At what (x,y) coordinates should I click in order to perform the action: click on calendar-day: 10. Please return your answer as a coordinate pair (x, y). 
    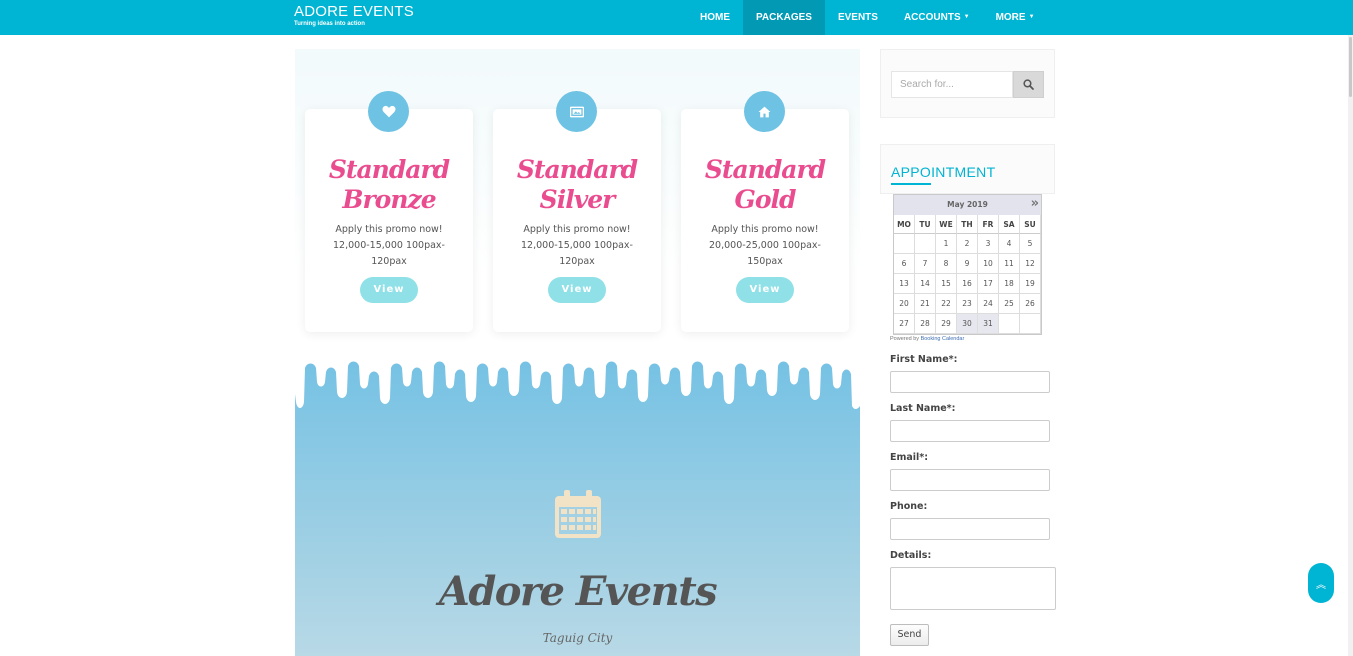
    Looking at the image, I should click on (988, 264).